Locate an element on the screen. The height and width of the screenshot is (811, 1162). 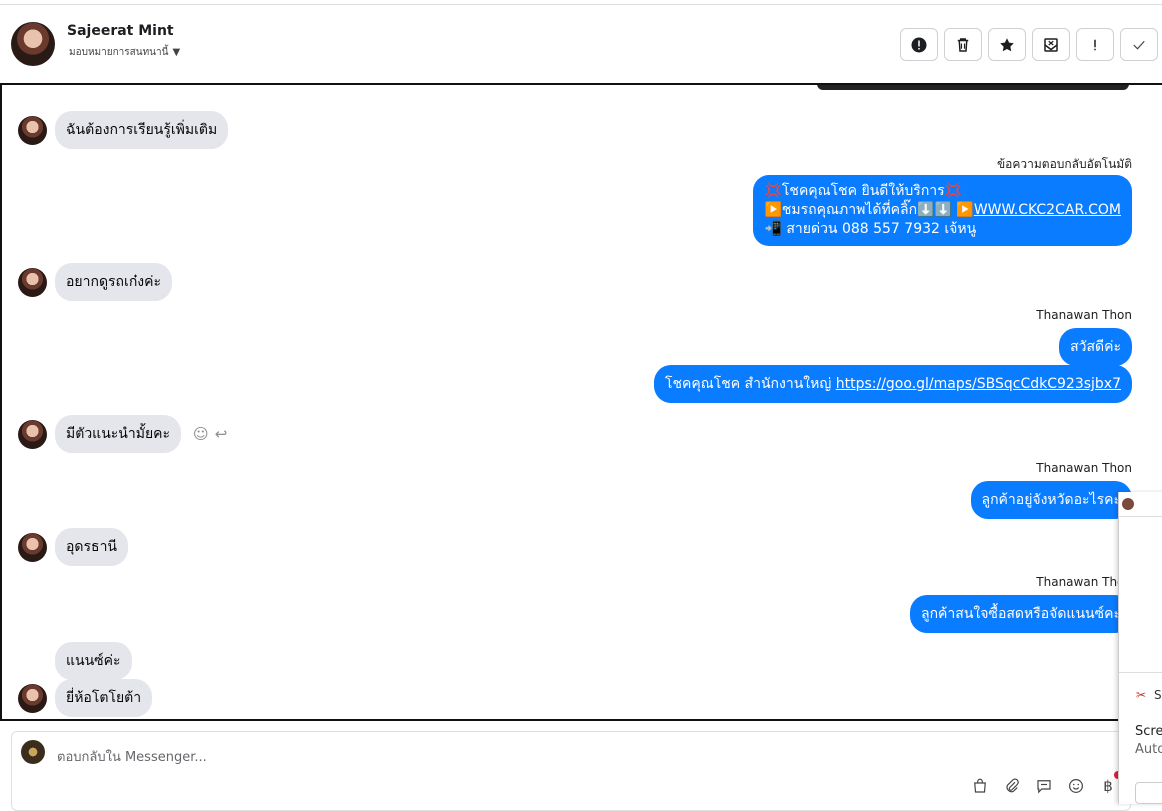
overlay-line: Auto is located at coordinates (1148, 749).